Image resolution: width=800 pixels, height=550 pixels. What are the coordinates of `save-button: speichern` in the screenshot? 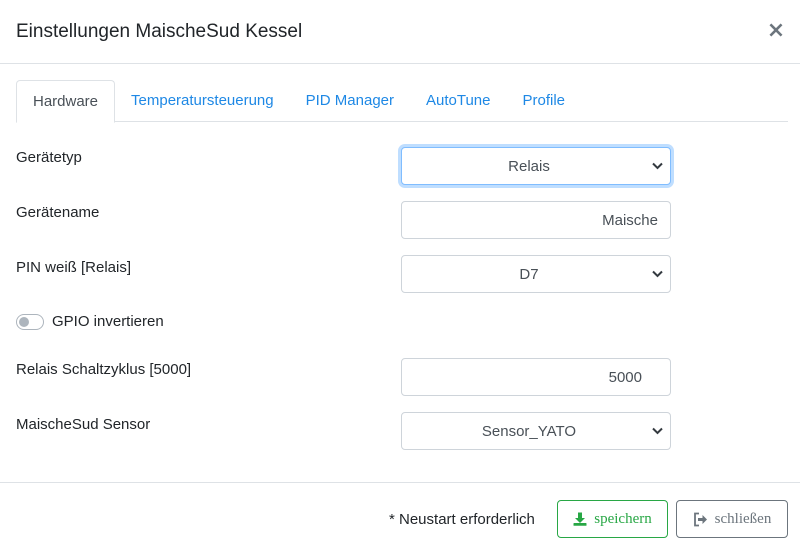 It's located at (612, 519).